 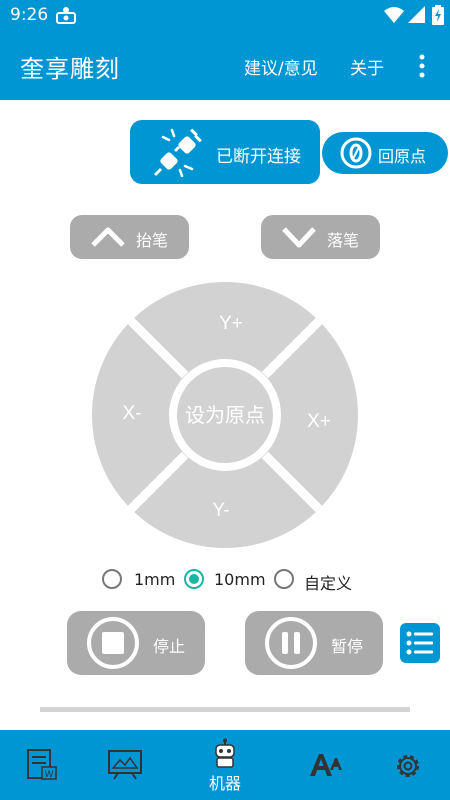 I want to click on stop-button: 停止, so click(x=136, y=643).